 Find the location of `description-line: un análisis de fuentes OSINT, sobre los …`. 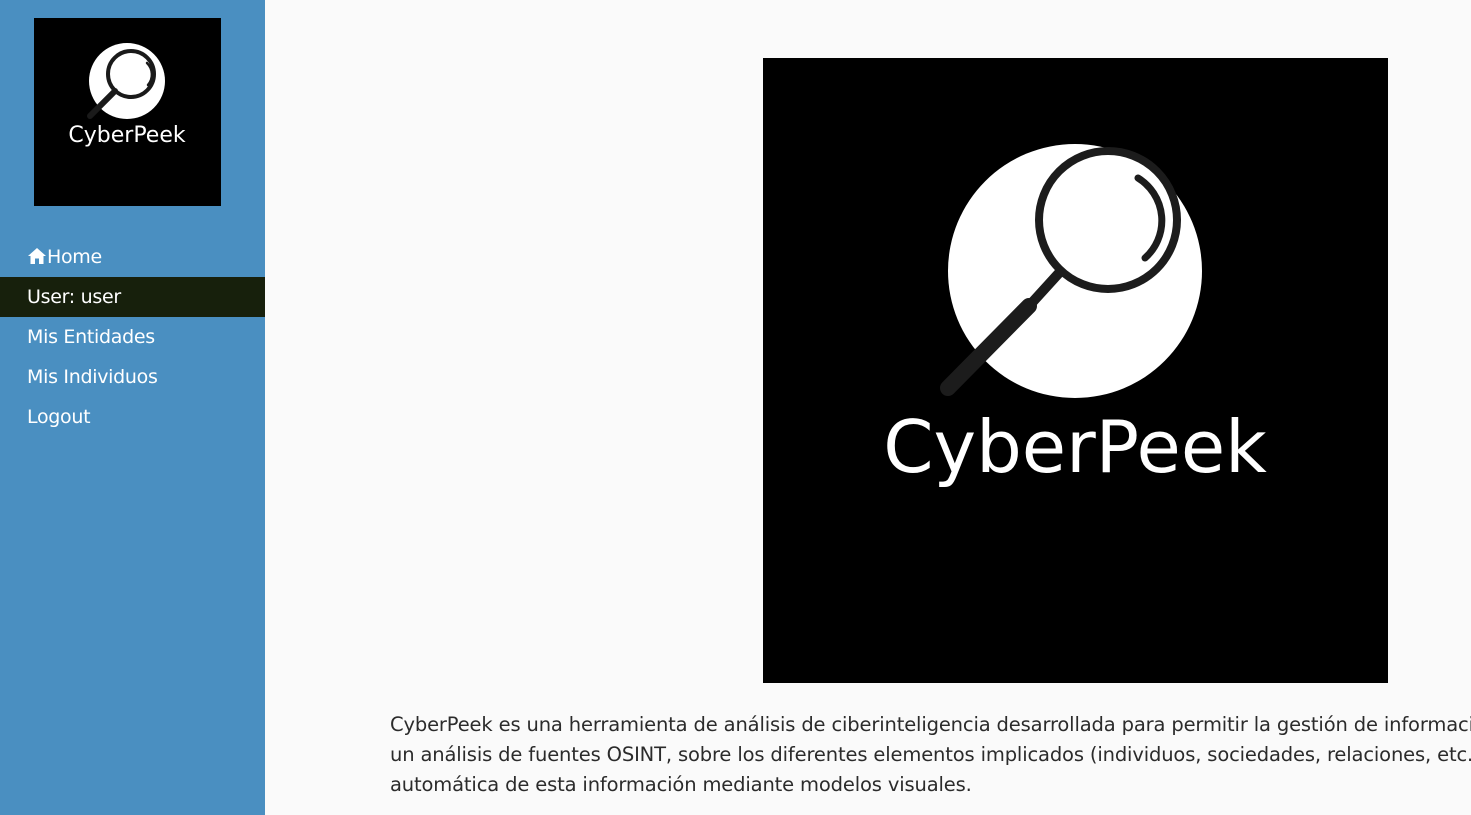

description-line: un análisis de fuentes OSINT, sobre los … is located at coordinates (930, 754).